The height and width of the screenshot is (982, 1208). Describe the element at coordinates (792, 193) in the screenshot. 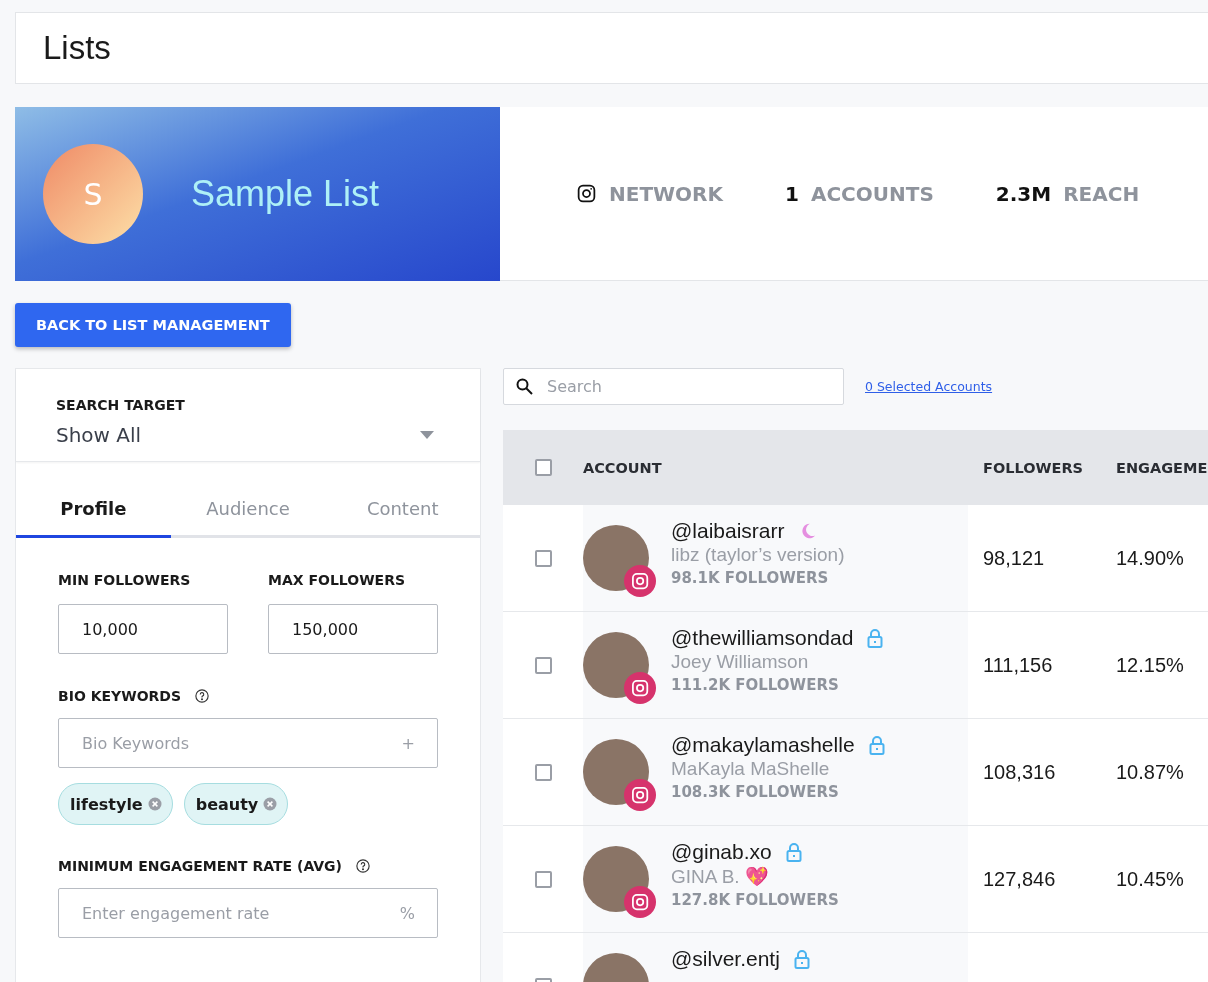

I see `stat-value: 1` at that location.